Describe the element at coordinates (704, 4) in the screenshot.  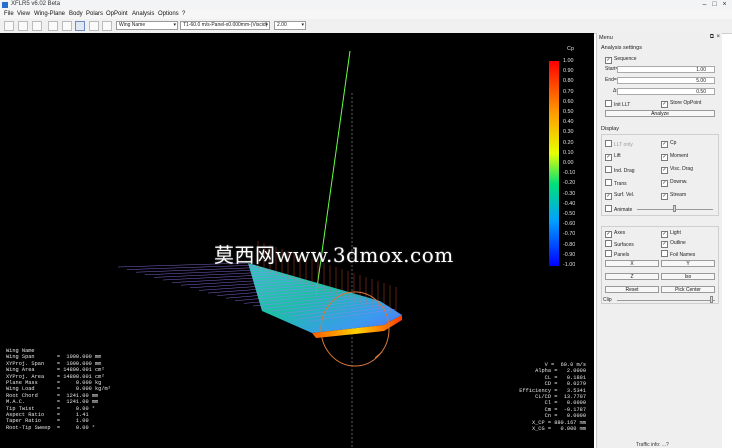
I see `minimize-icon: –` at that location.